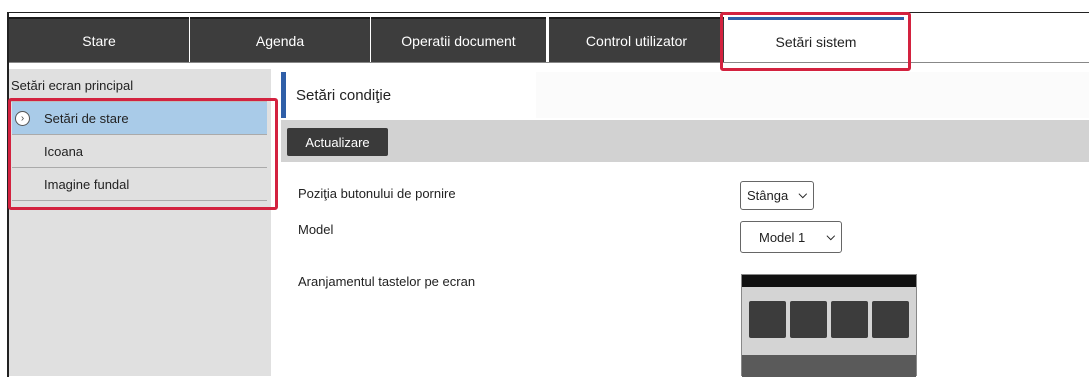 The height and width of the screenshot is (377, 1089). I want to click on sidebar-item-icoana: Icoana, so click(139, 151).